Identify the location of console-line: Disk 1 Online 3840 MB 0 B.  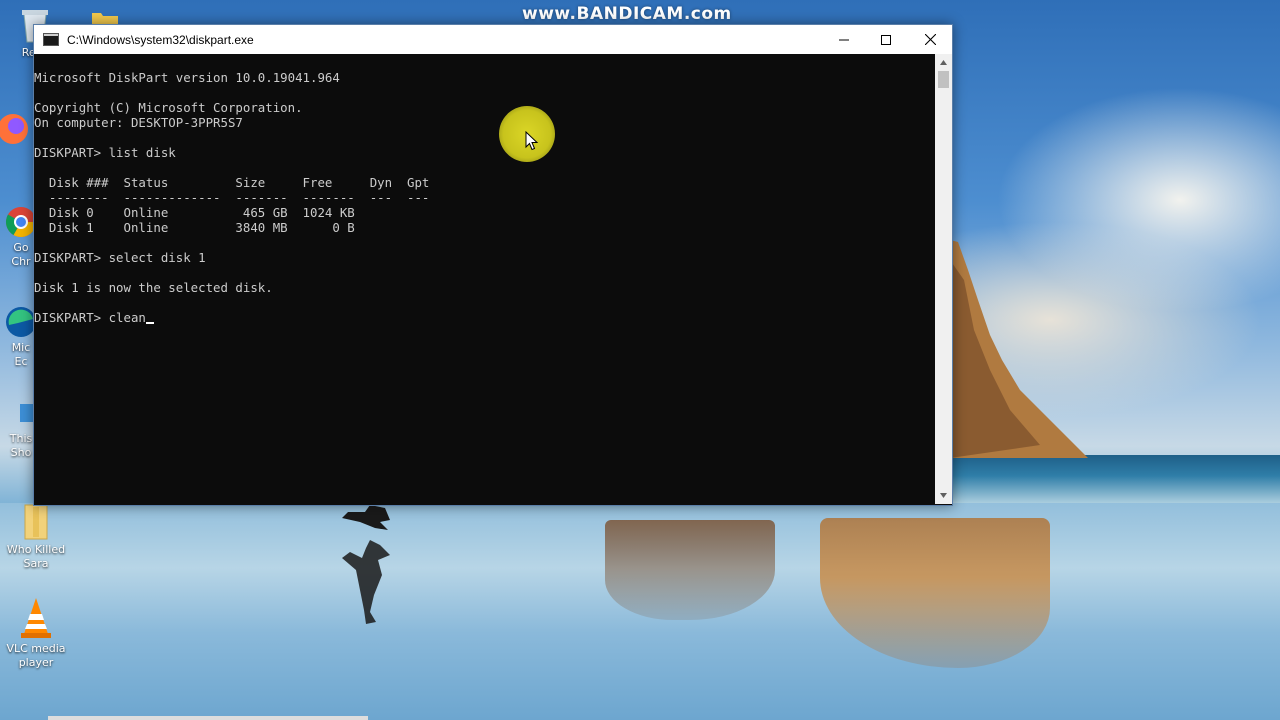
(194, 227).